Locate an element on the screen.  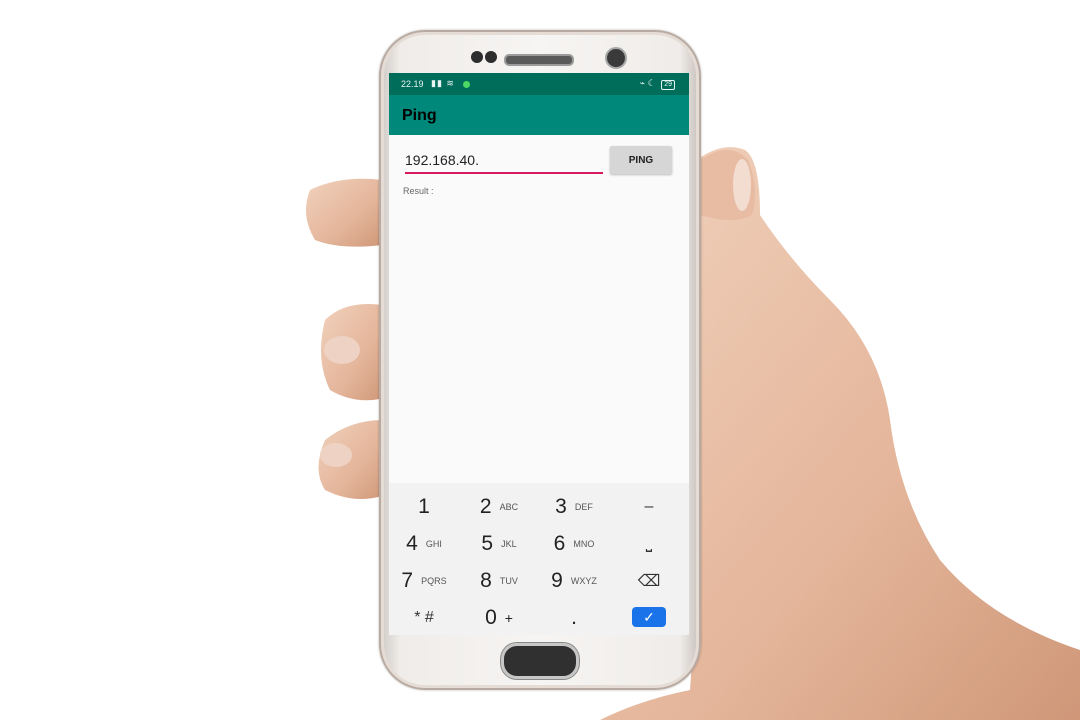
key-1: 1 is located at coordinates (424, 507).